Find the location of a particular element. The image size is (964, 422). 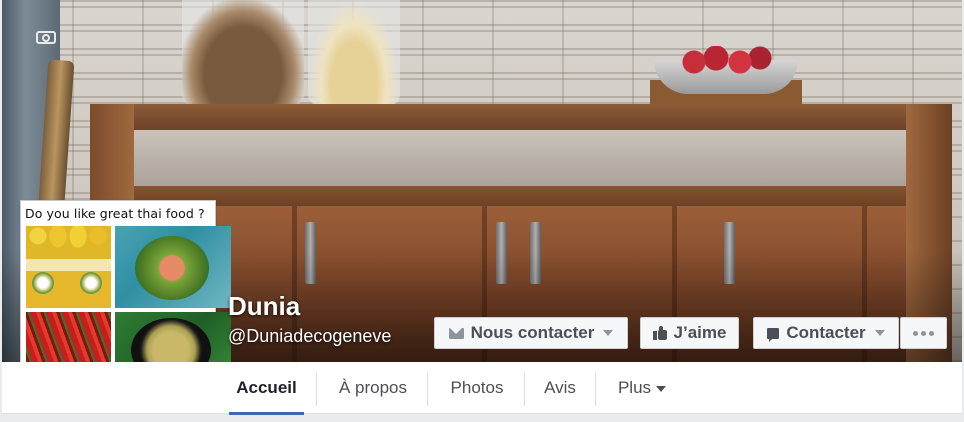

photo-tile-salad is located at coordinates (173, 267).